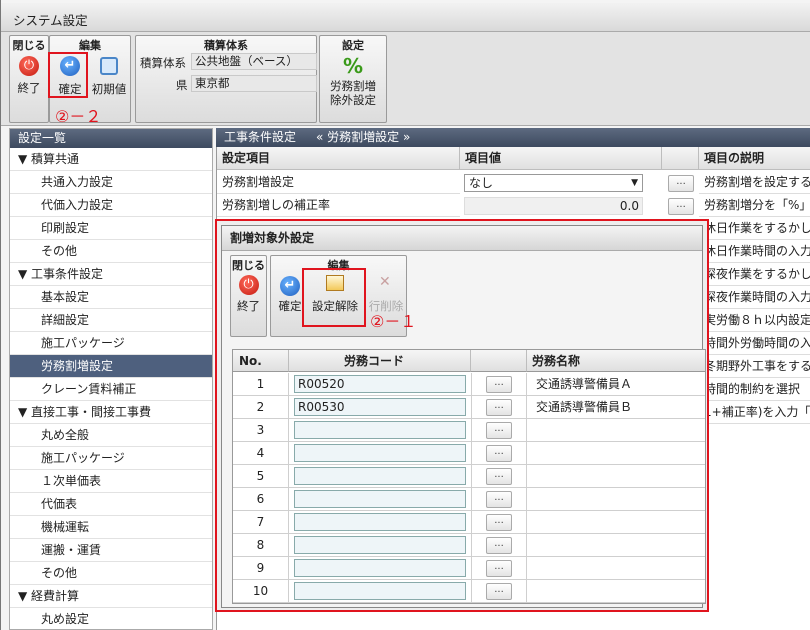  I want to click on row-description: 時間的制約を選択, so click(754, 389).